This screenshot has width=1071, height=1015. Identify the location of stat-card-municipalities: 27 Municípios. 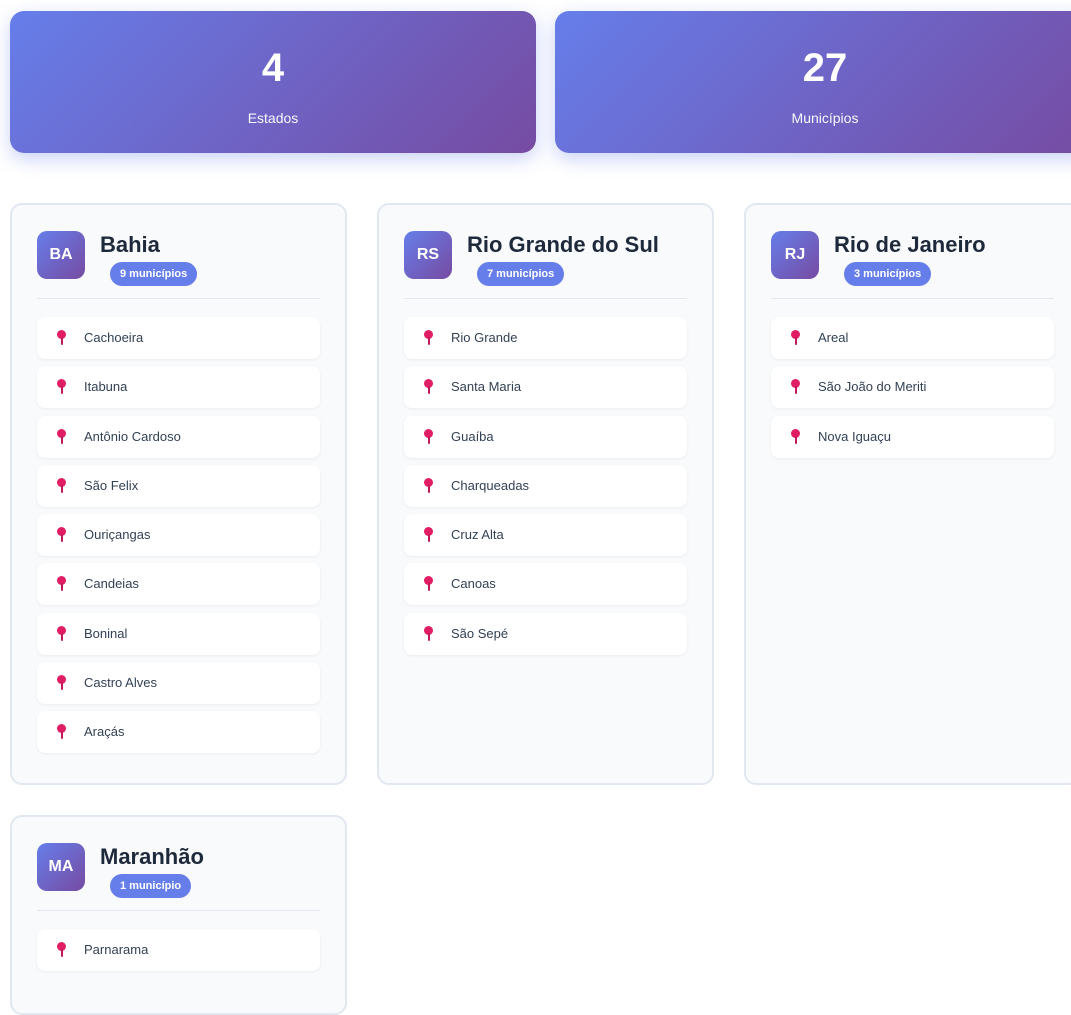
(813, 82).